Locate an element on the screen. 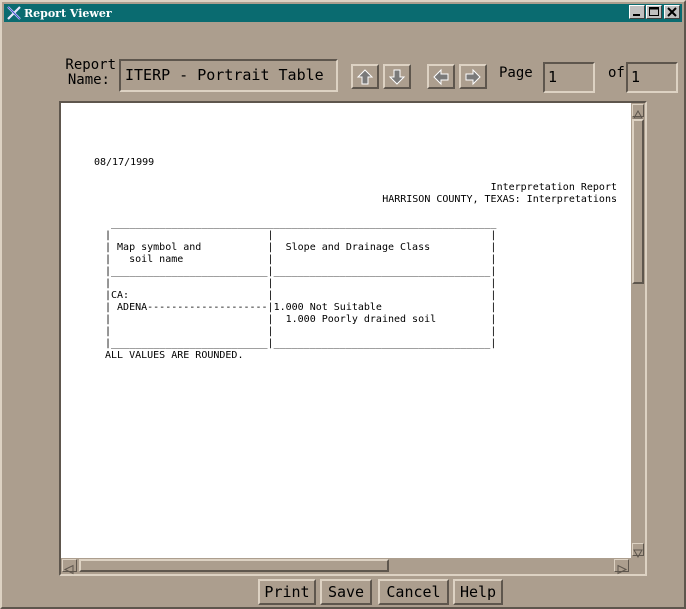 This screenshot has width=686, height=609. maximize-button is located at coordinates (654, 12).